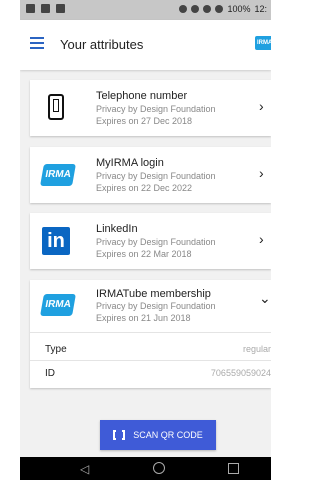 The height and width of the screenshot is (480, 320). I want to click on scan-qr-code-button: SCAN QR CODE, so click(158, 435).